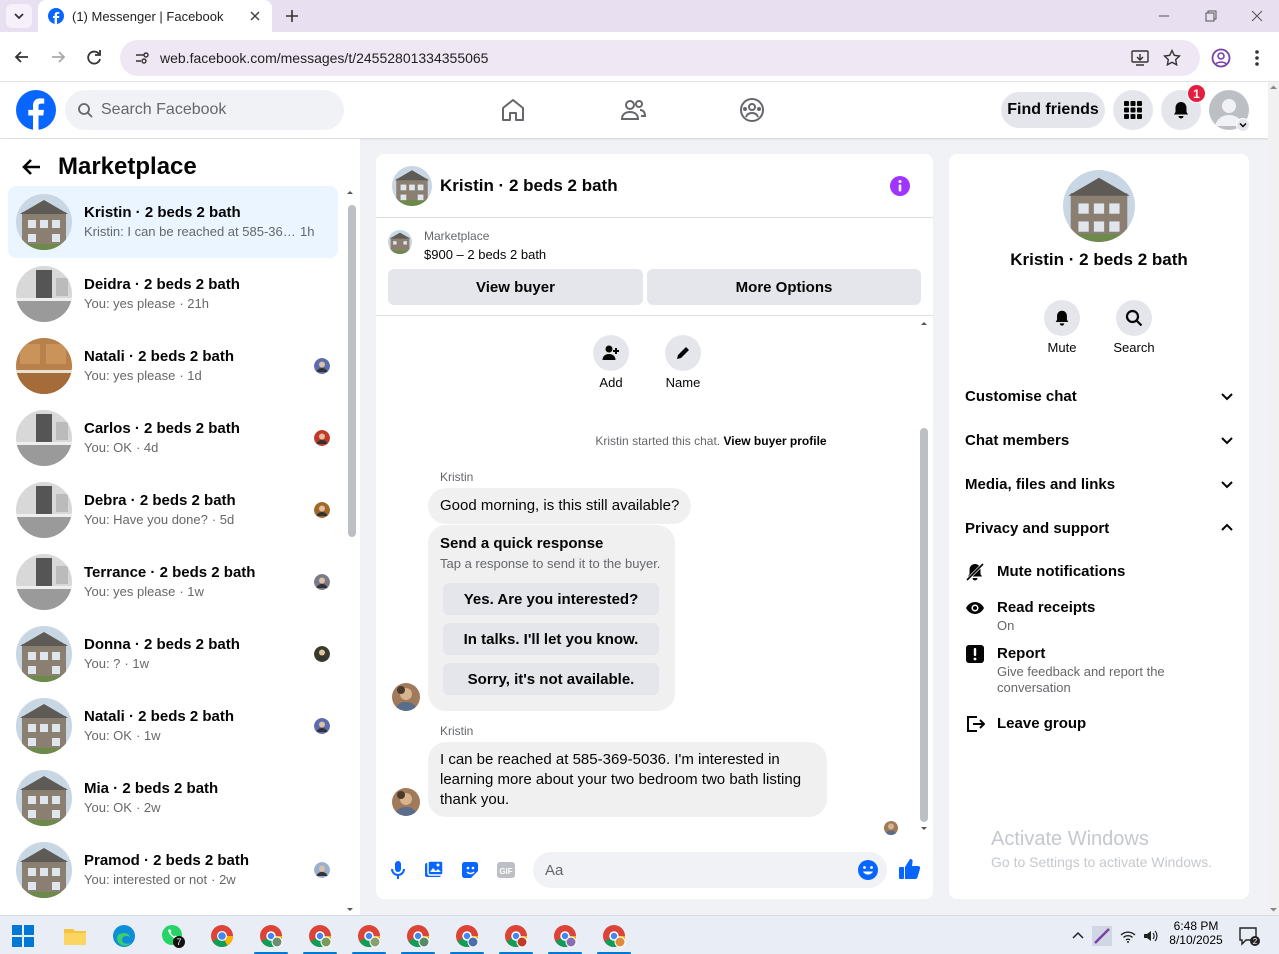  Describe the element at coordinates (352, 371) in the screenshot. I see `sidebar-scroll-thumb` at that location.